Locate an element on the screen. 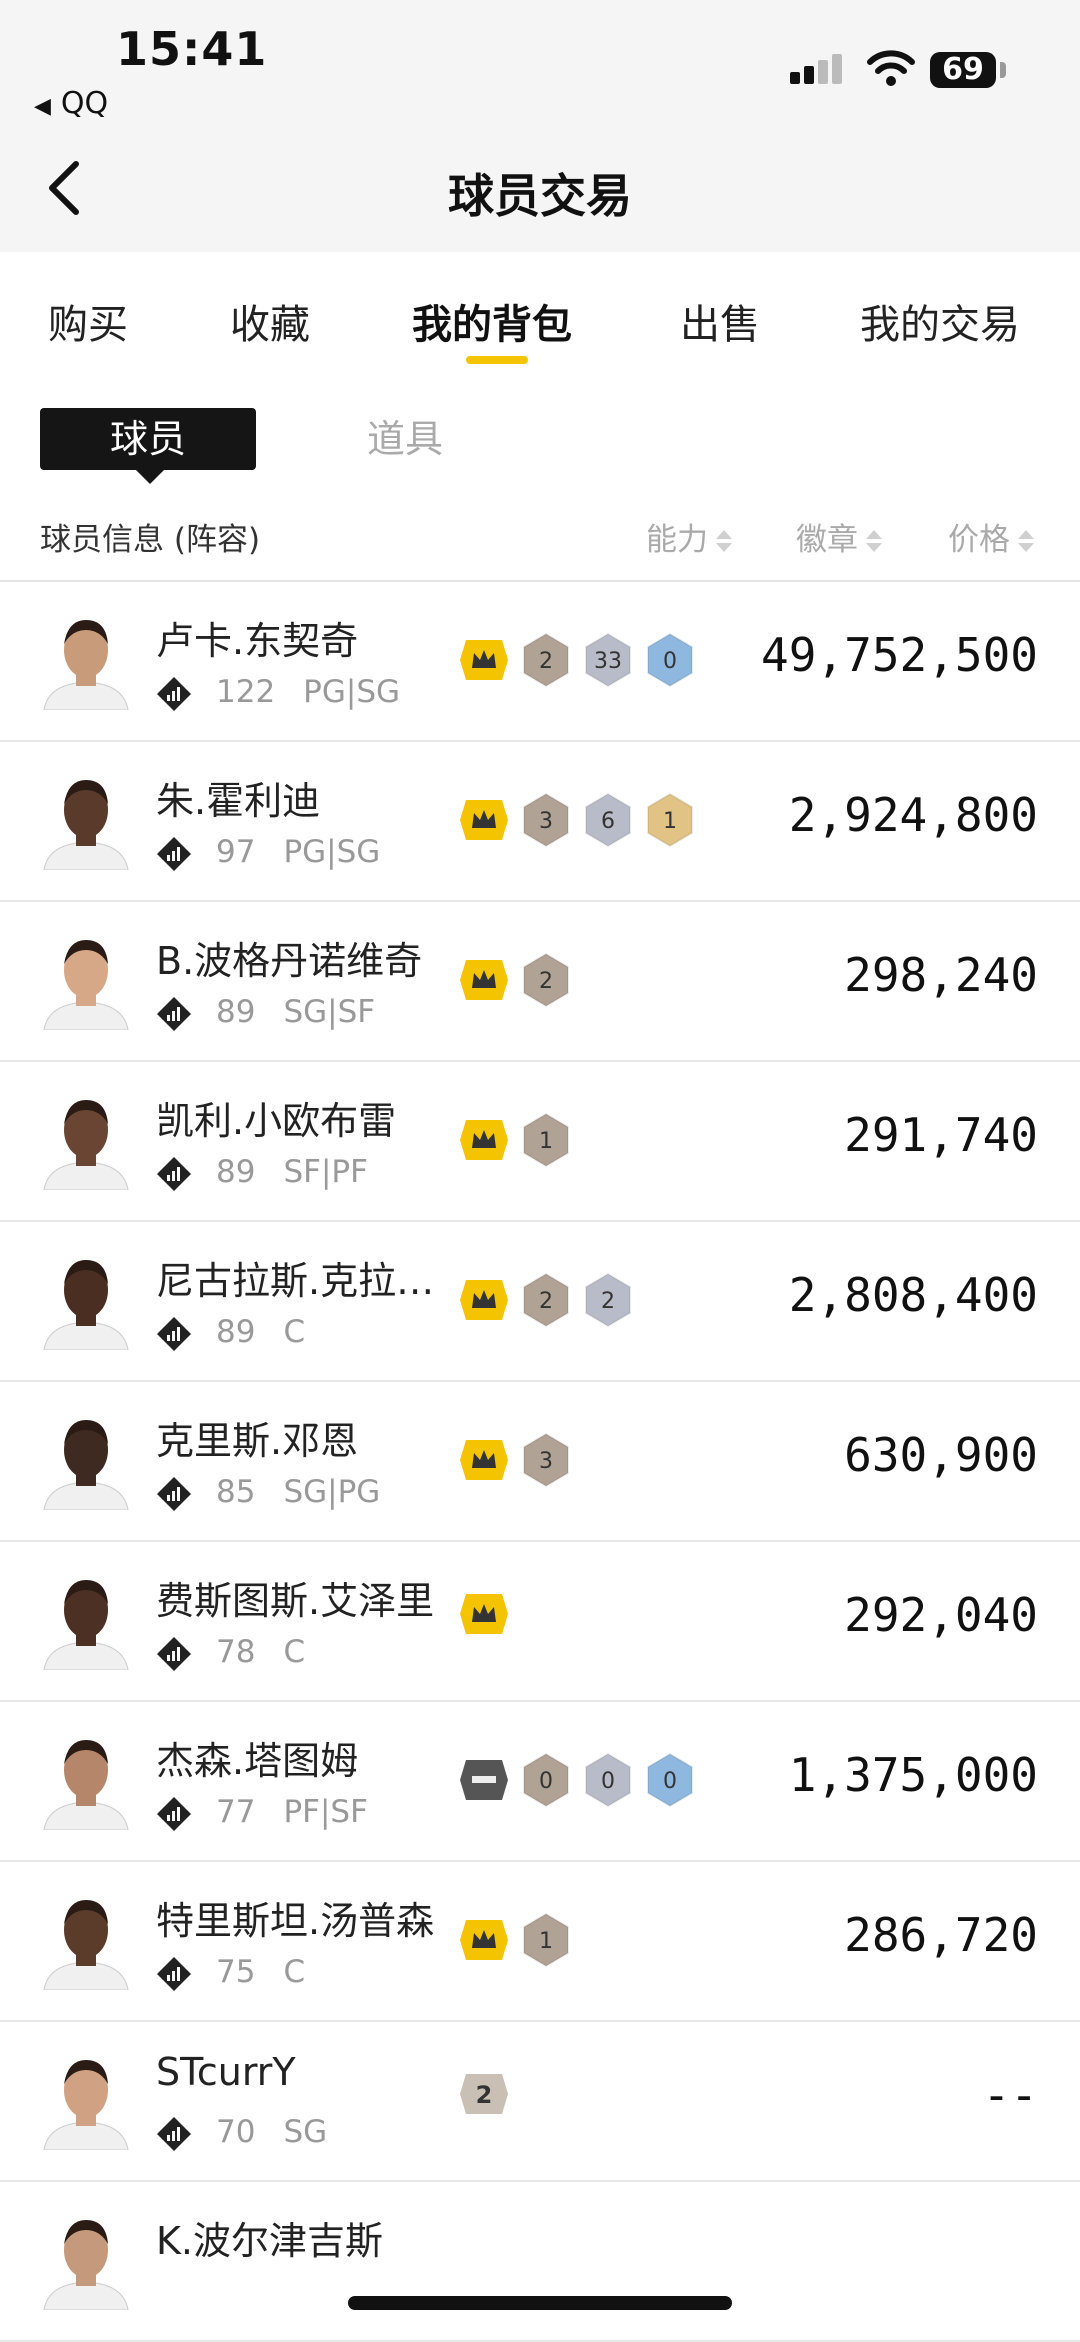 The image size is (1080, 2342). silver-badge-icon: 33 is located at coordinates (608, 660).